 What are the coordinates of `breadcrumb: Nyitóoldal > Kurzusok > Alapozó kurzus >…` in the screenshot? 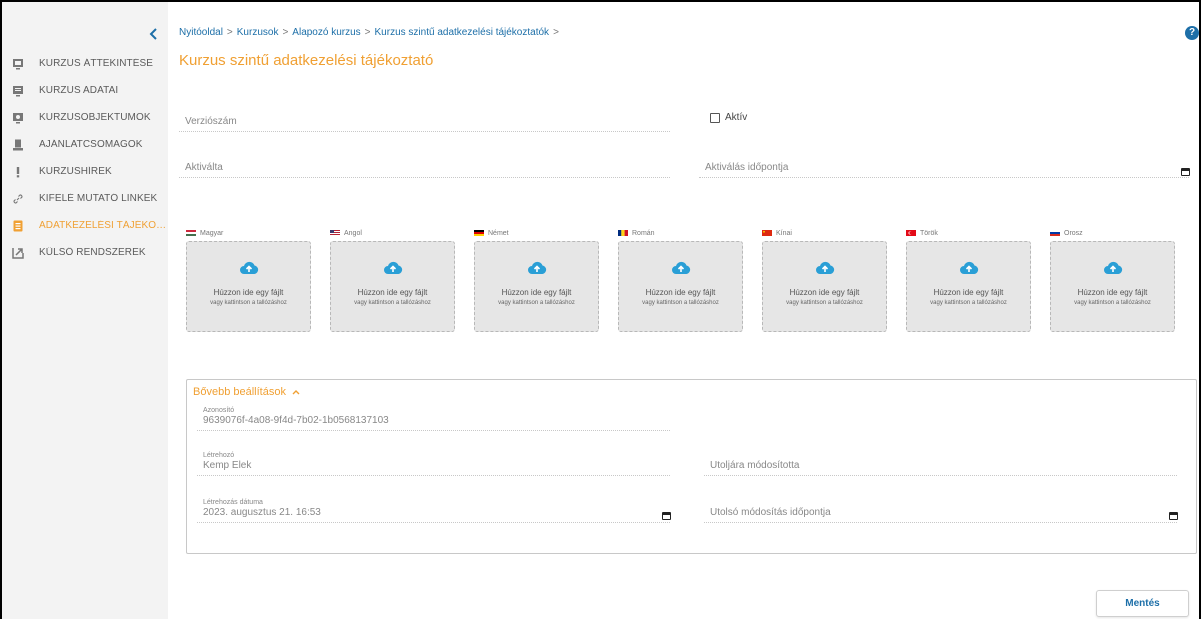 It's located at (371, 32).